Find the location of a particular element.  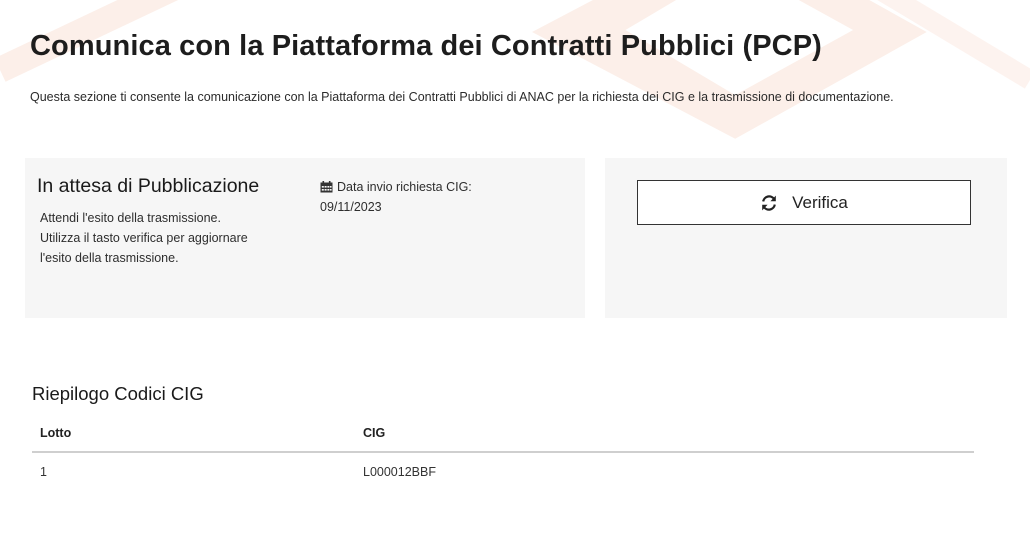

request-date-value: 09/11/2023 is located at coordinates (351, 207).